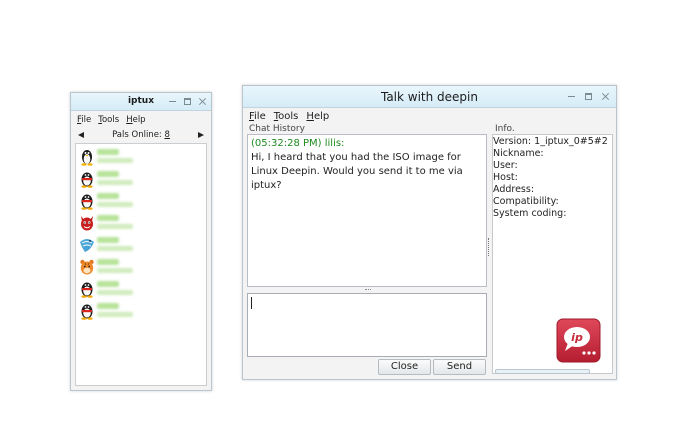 The width and height of the screenshot is (685, 438). I want to click on info-compatibility: Compatibility:, so click(526, 201).